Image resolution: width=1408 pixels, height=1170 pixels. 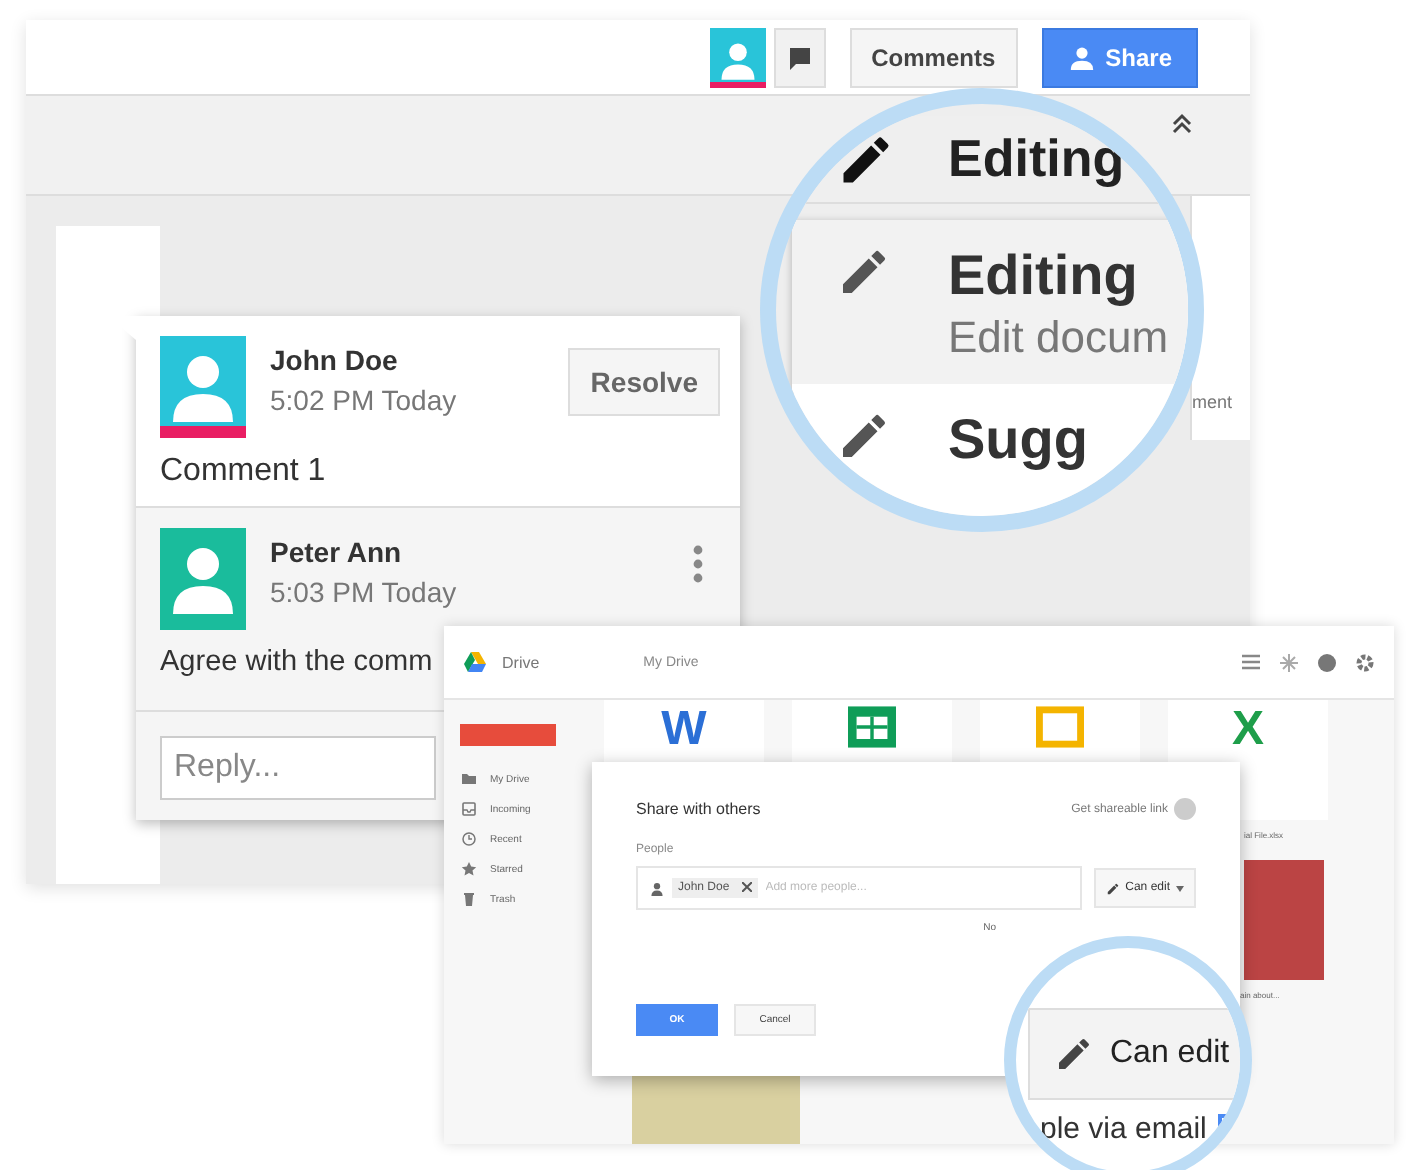 I want to click on person-icon, so click(x=657, y=888).